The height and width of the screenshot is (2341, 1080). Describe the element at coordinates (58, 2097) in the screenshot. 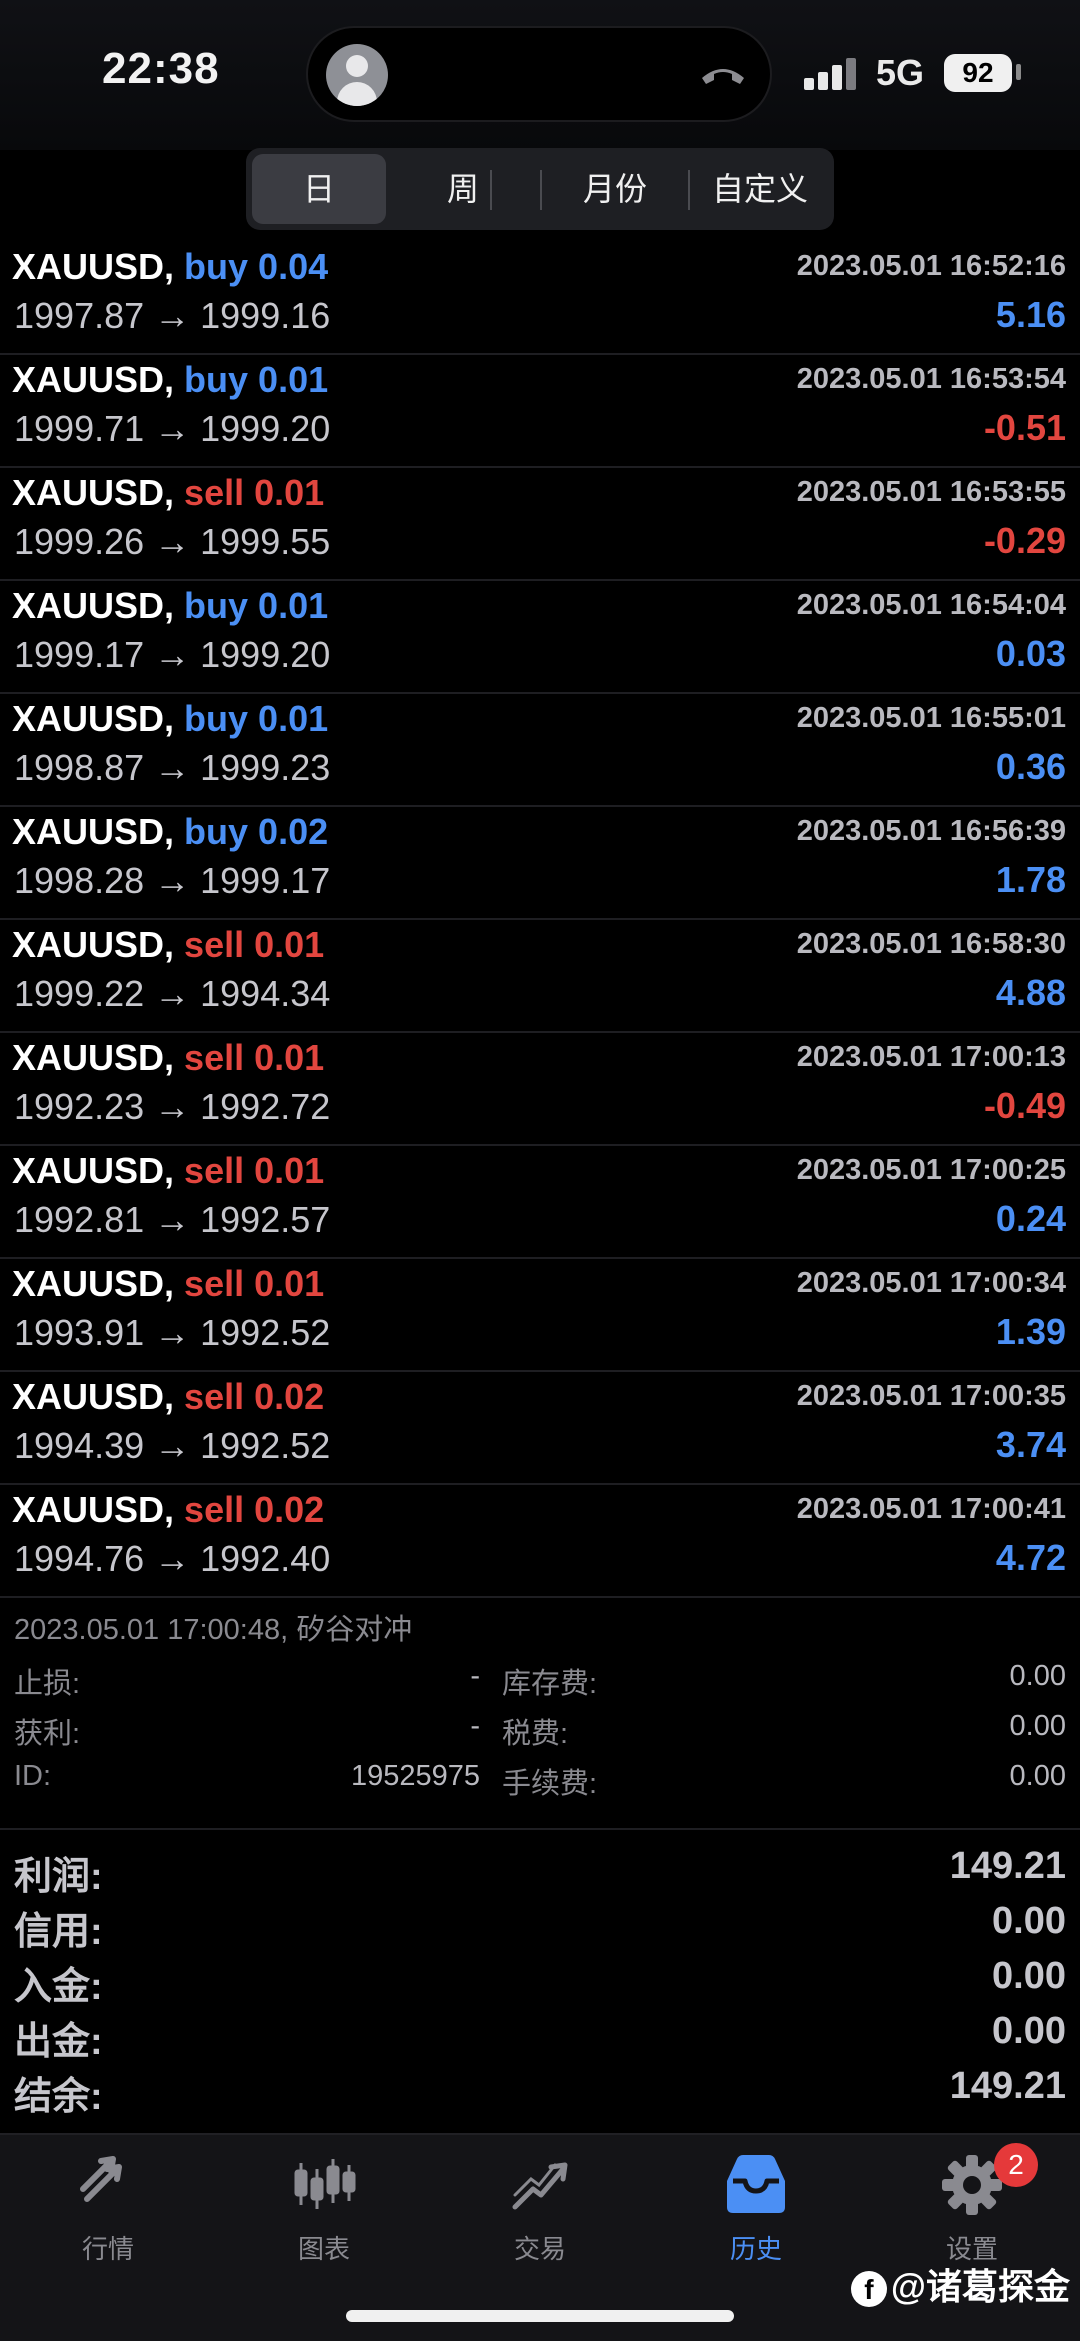

I see `balance-label: 结余:` at that location.